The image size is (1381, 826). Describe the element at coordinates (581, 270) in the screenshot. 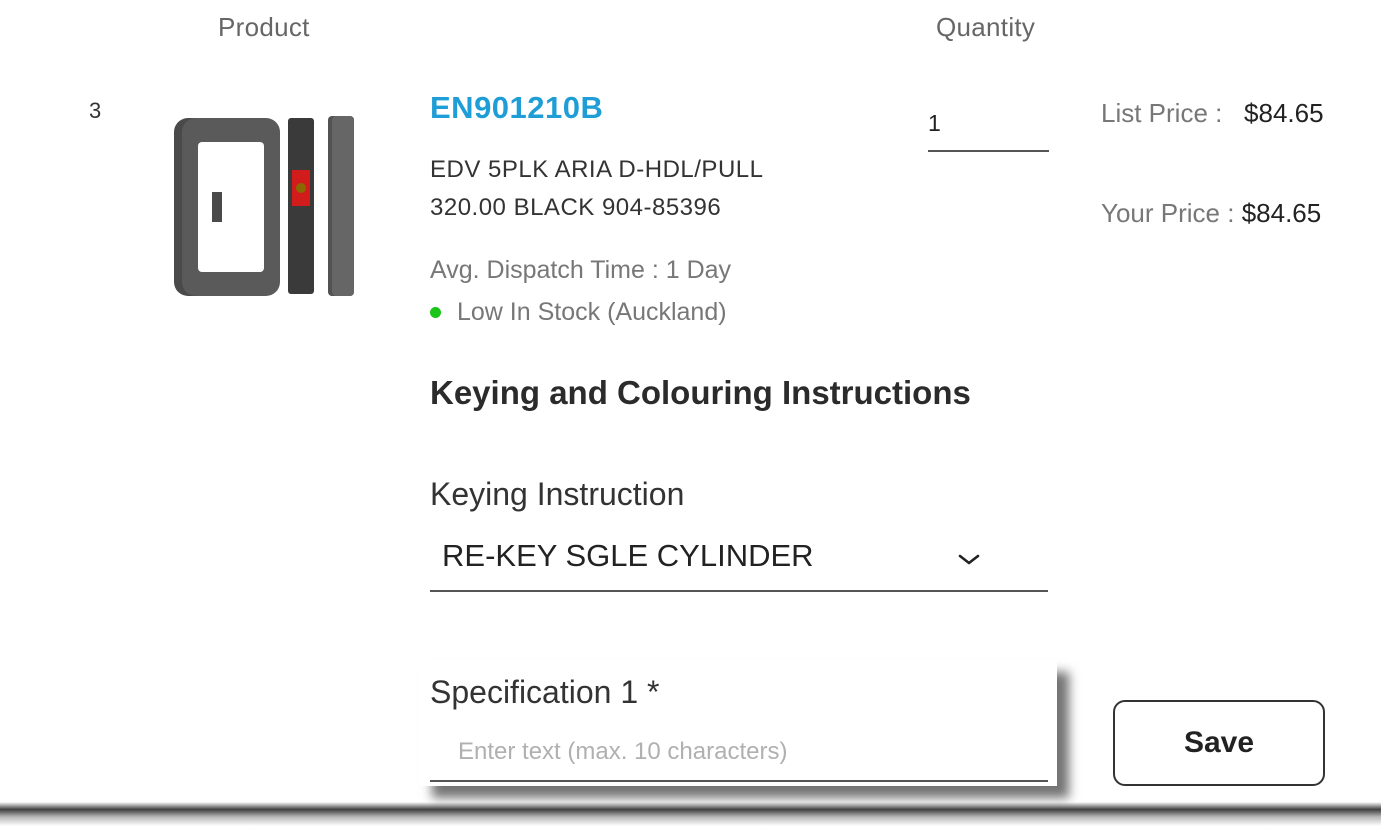

I see `dispatch-time: Avg. Dispatch Time : 1 Day` at that location.